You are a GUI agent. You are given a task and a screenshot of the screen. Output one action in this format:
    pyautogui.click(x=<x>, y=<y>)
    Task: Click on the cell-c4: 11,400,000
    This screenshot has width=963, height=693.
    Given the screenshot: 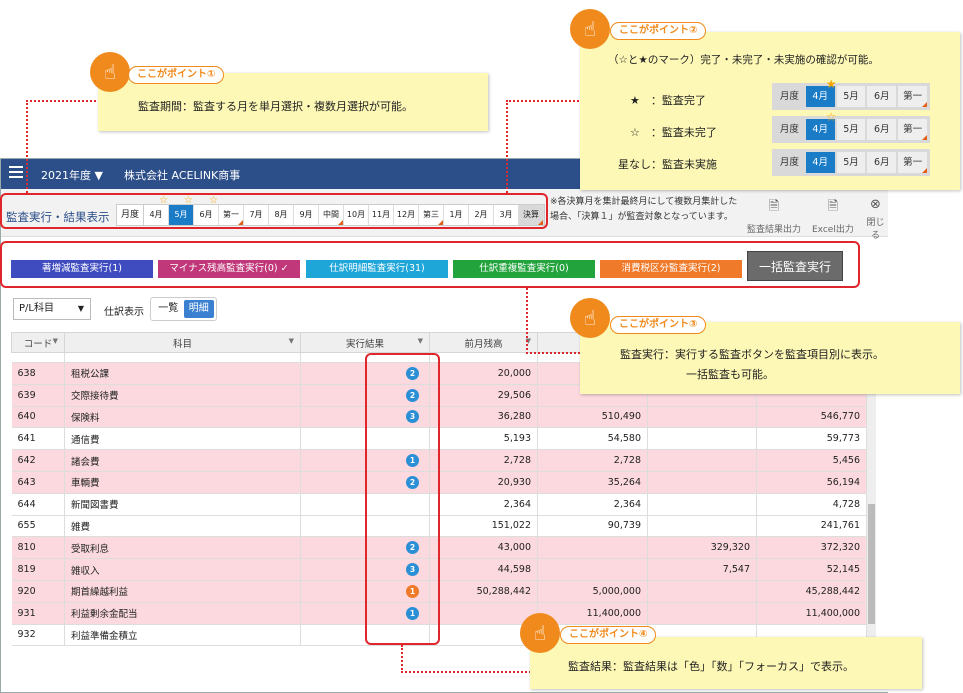 What is the action you would take?
    pyautogui.click(x=811, y=613)
    